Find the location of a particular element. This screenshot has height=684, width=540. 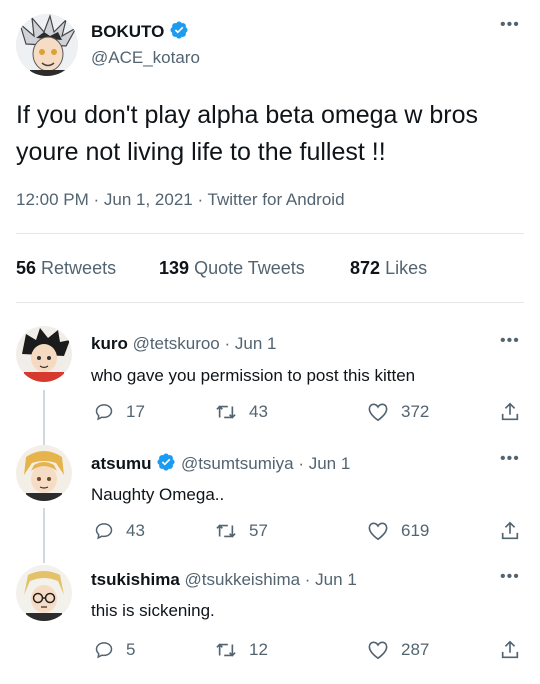

reply-button: 43 is located at coordinates (119, 531).